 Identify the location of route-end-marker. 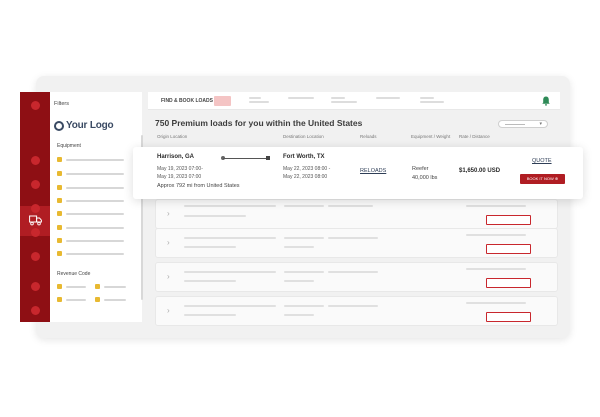
(268, 158).